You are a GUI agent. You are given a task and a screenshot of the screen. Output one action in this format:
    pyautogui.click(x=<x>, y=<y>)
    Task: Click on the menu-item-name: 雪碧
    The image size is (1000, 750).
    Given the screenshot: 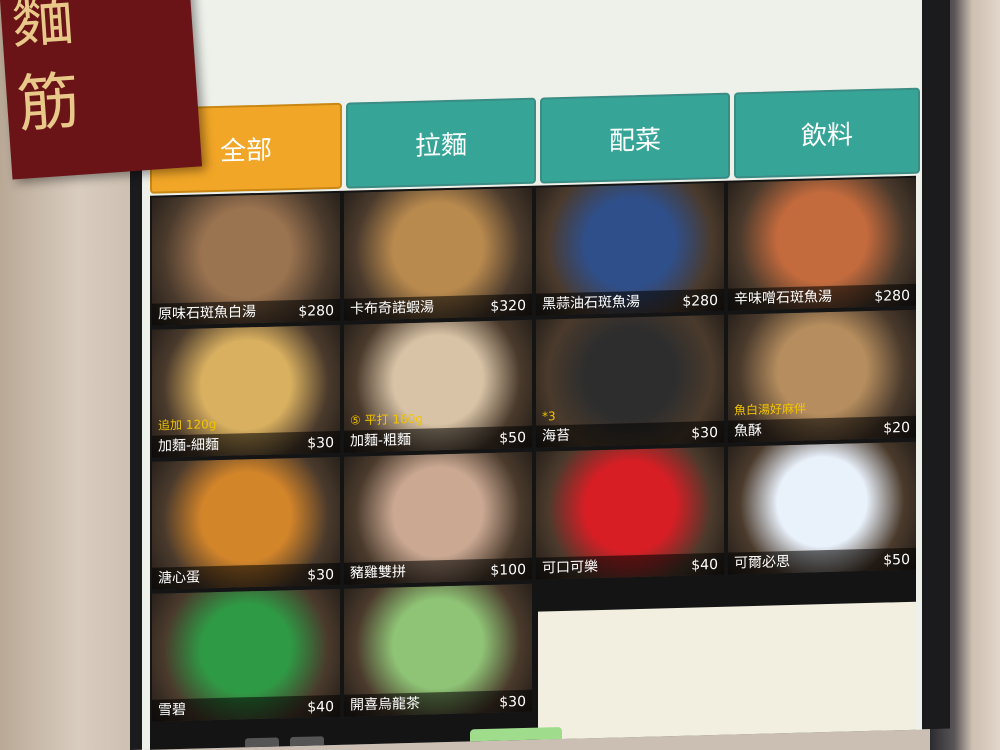 What is the action you would take?
    pyautogui.click(x=172, y=710)
    